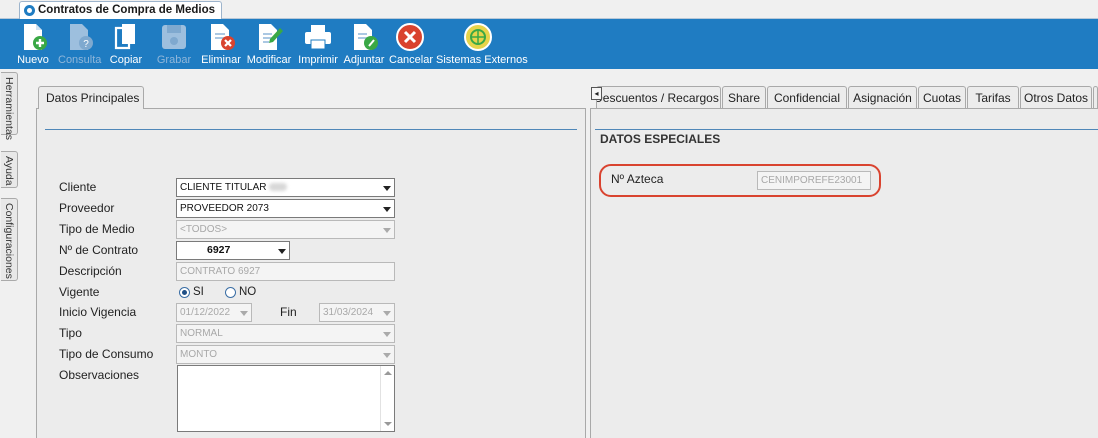  What do you see at coordinates (174, 37) in the screenshot?
I see `save-disk-icon` at bounding box center [174, 37].